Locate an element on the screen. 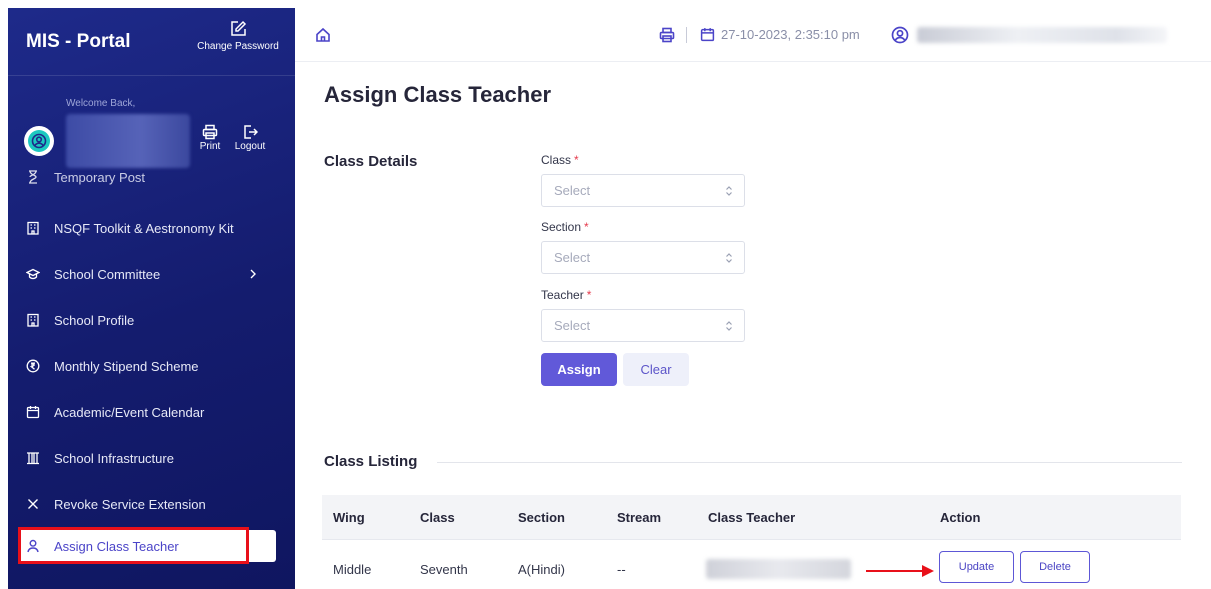 This screenshot has width=1211, height=589. sidebar-item-academic-calendar: Academic/Event Calendar is located at coordinates (151, 412).